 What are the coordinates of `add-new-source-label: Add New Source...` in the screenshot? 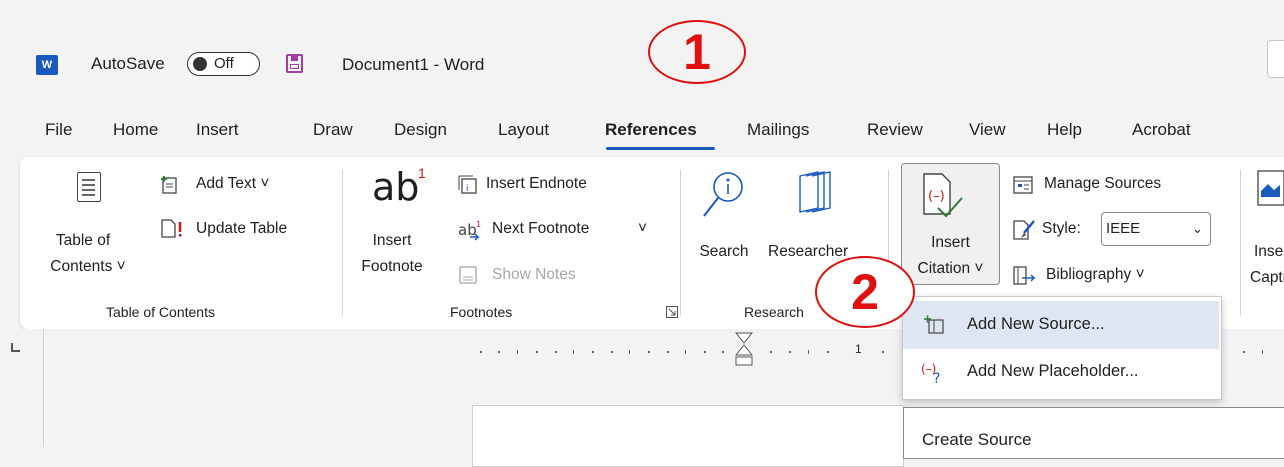 It's located at (1036, 324).